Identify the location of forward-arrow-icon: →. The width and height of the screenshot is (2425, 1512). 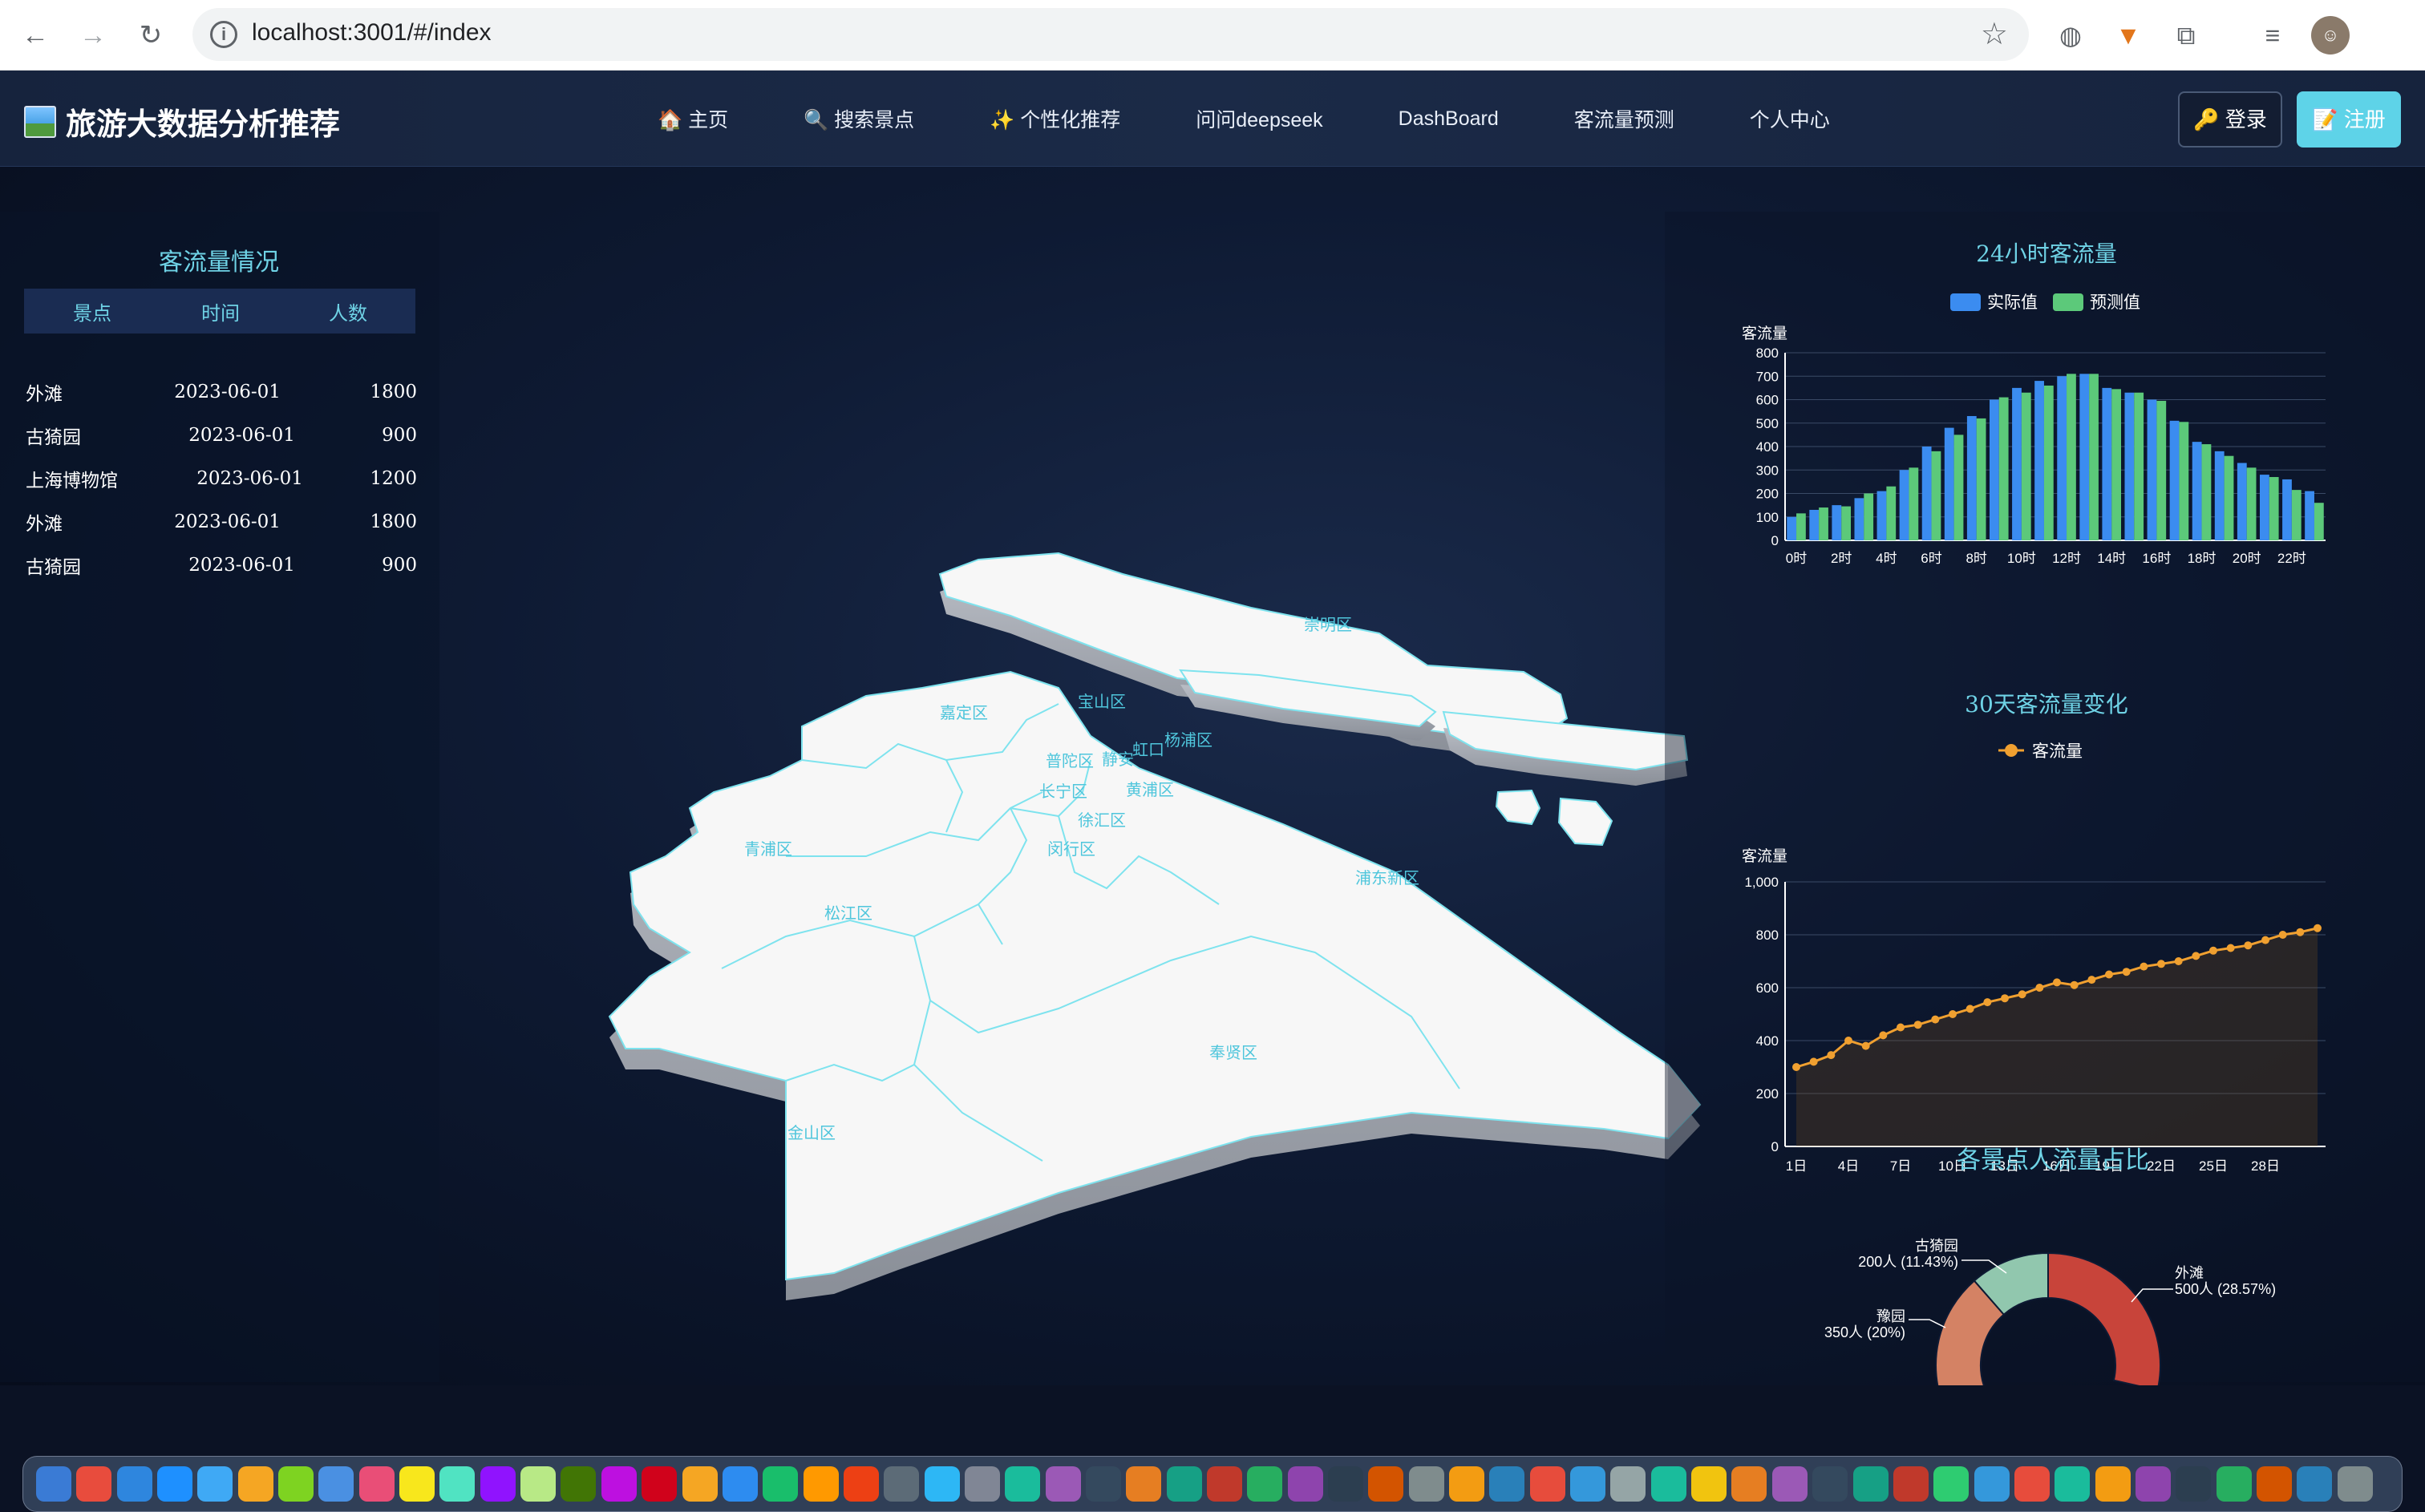
(93, 35).